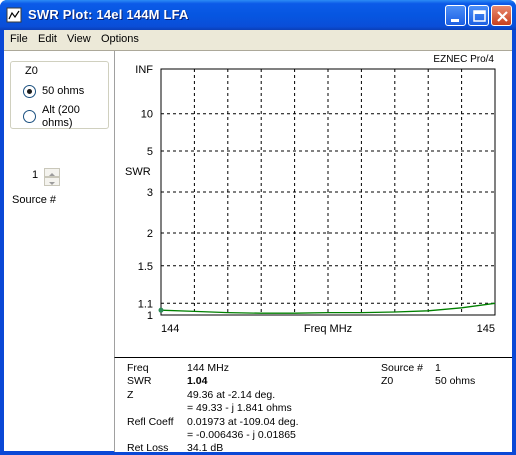 The width and height of the screenshot is (516, 455). What do you see at coordinates (145, 267) in the screenshot?
I see `y-tick-label: 1.5` at bounding box center [145, 267].